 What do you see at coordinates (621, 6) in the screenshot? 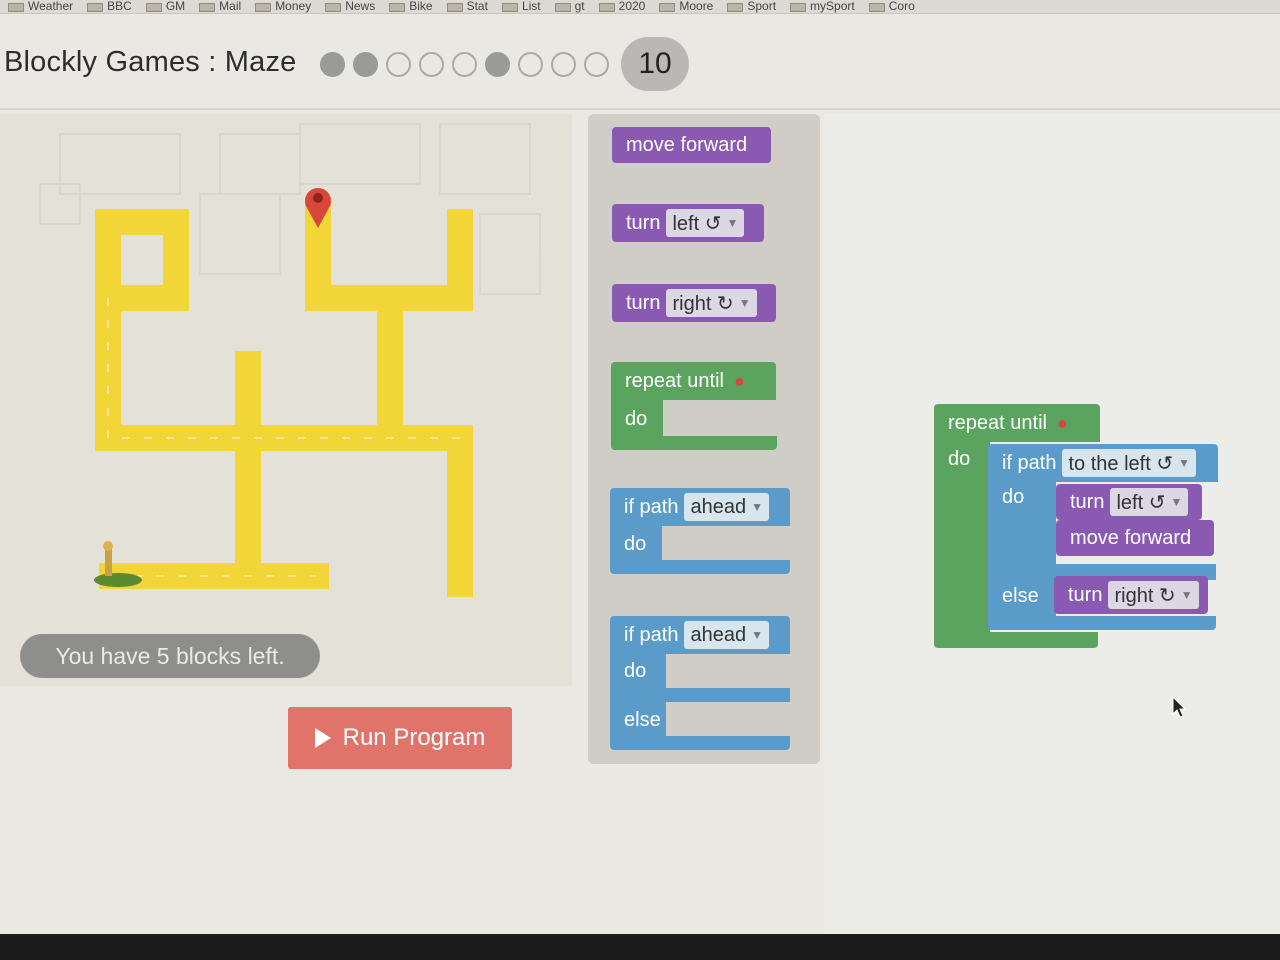
I see `bookmark-item: 2020` at bounding box center [621, 6].